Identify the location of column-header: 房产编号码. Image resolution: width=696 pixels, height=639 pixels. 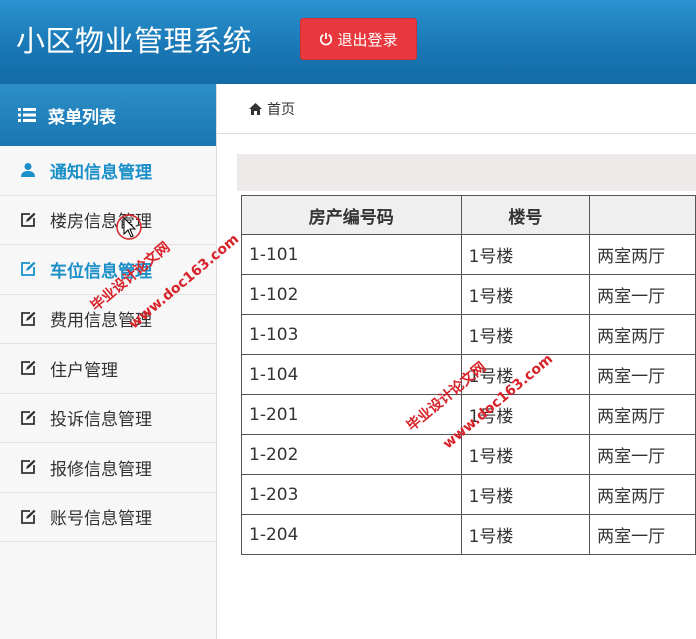
(351, 215).